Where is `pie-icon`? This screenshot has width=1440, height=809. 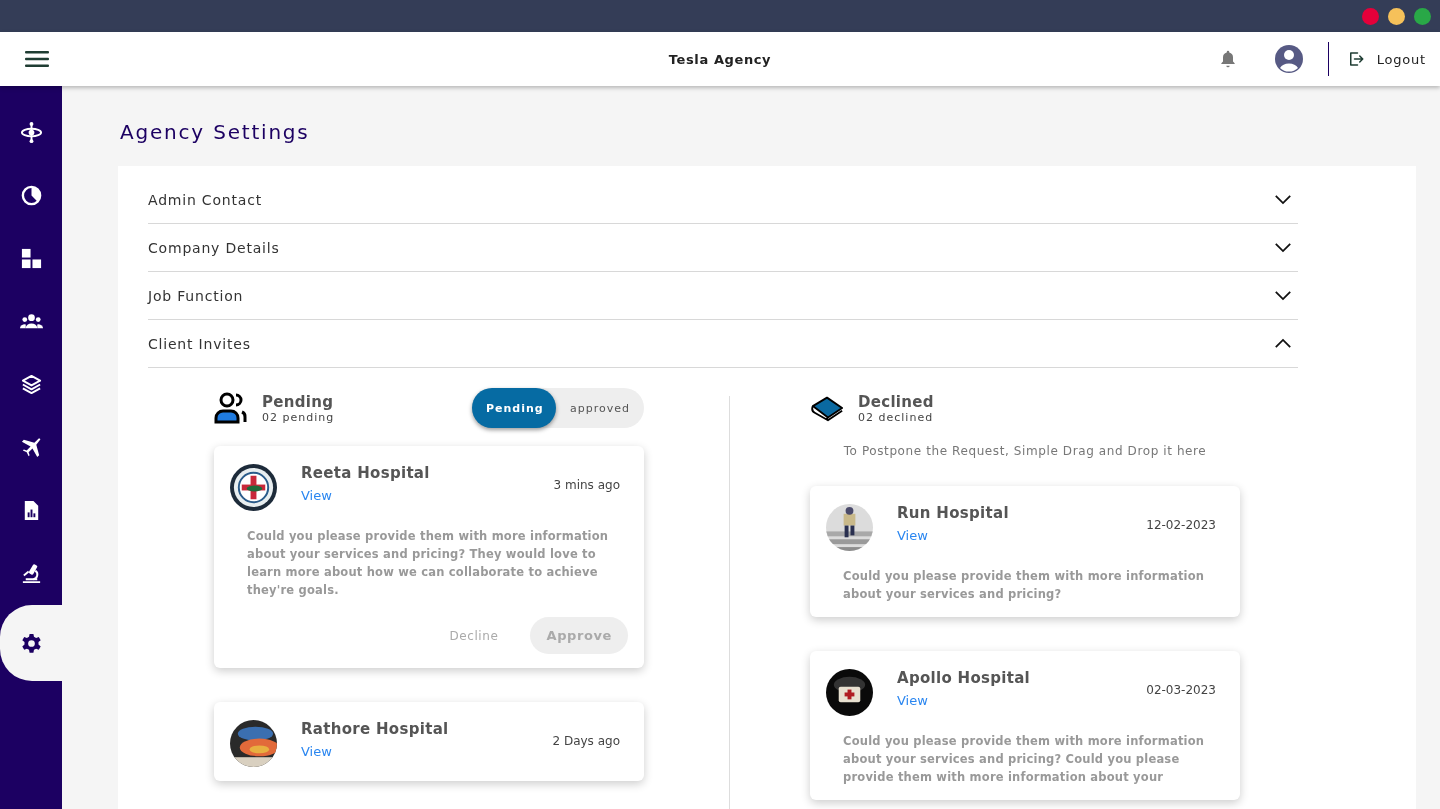
pie-icon is located at coordinates (31, 195).